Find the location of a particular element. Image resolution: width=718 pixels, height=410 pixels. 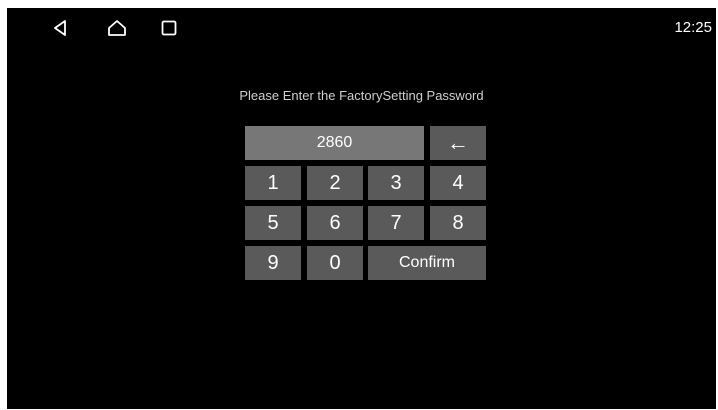

back-button is located at coordinates (60, 28).